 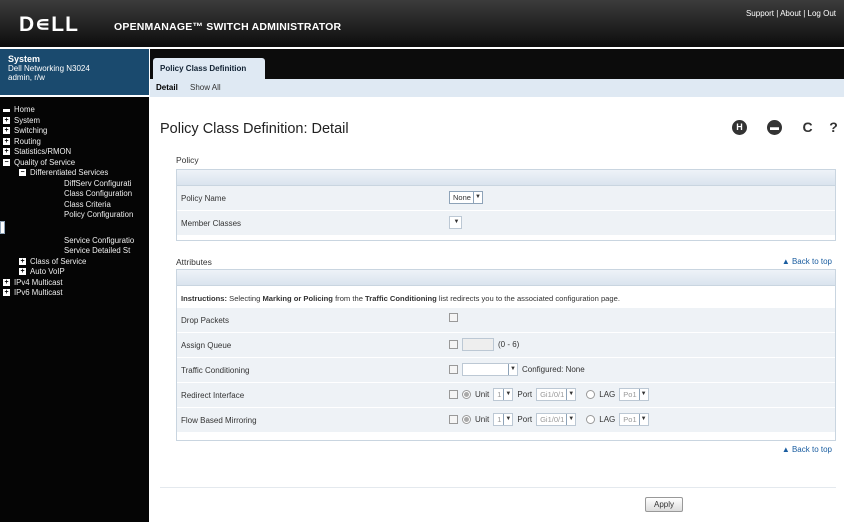 I want to click on sub-tab-bar: Detail Show All, so click(x=497, y=88).